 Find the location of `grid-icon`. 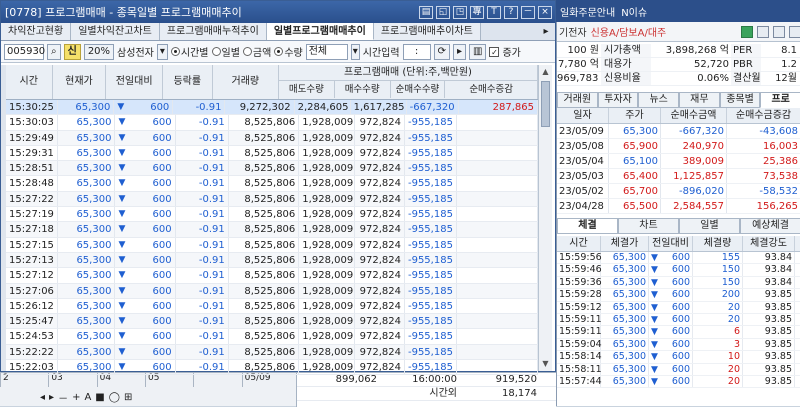

grid-icon is located at coordinates (794, 31).